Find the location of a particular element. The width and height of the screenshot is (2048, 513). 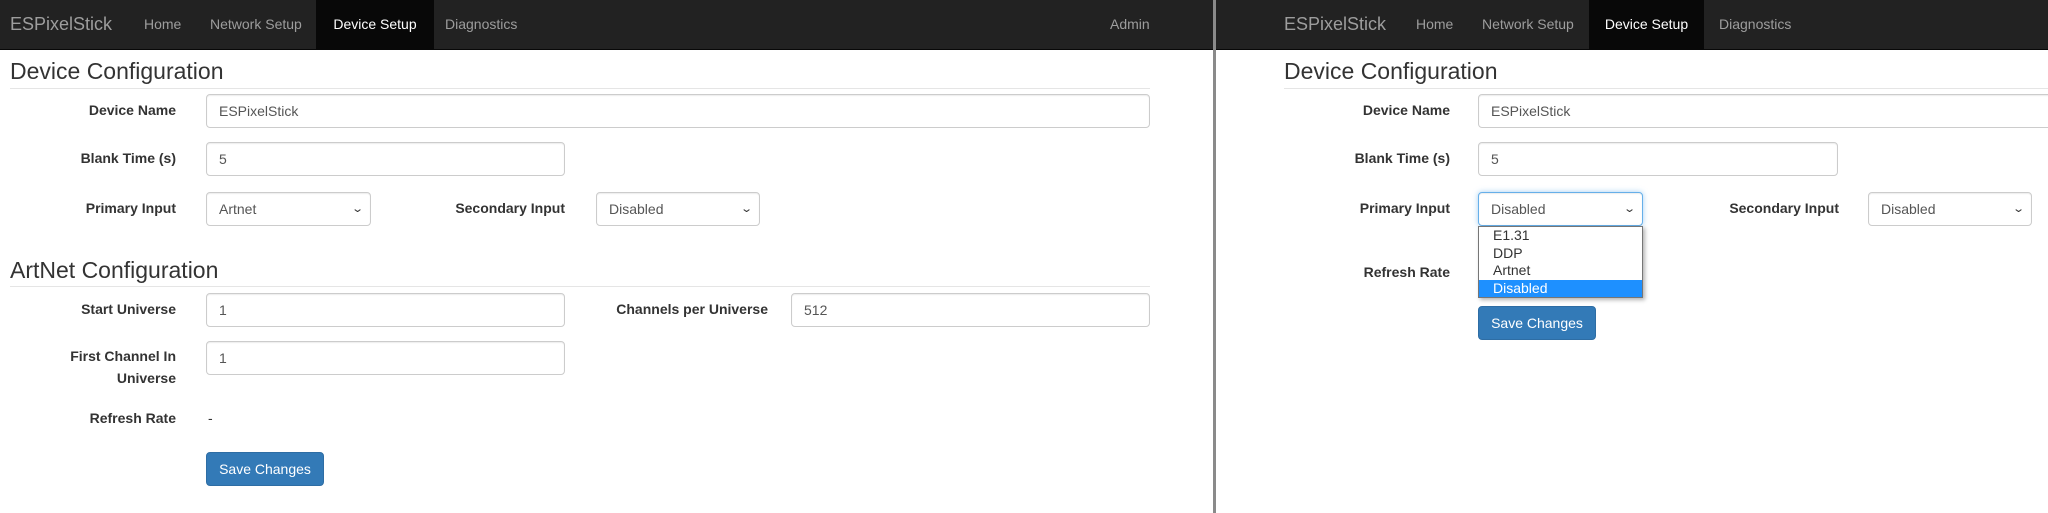

primary-input-select: Artnet ⌄ is located at coordinates (288, 209).